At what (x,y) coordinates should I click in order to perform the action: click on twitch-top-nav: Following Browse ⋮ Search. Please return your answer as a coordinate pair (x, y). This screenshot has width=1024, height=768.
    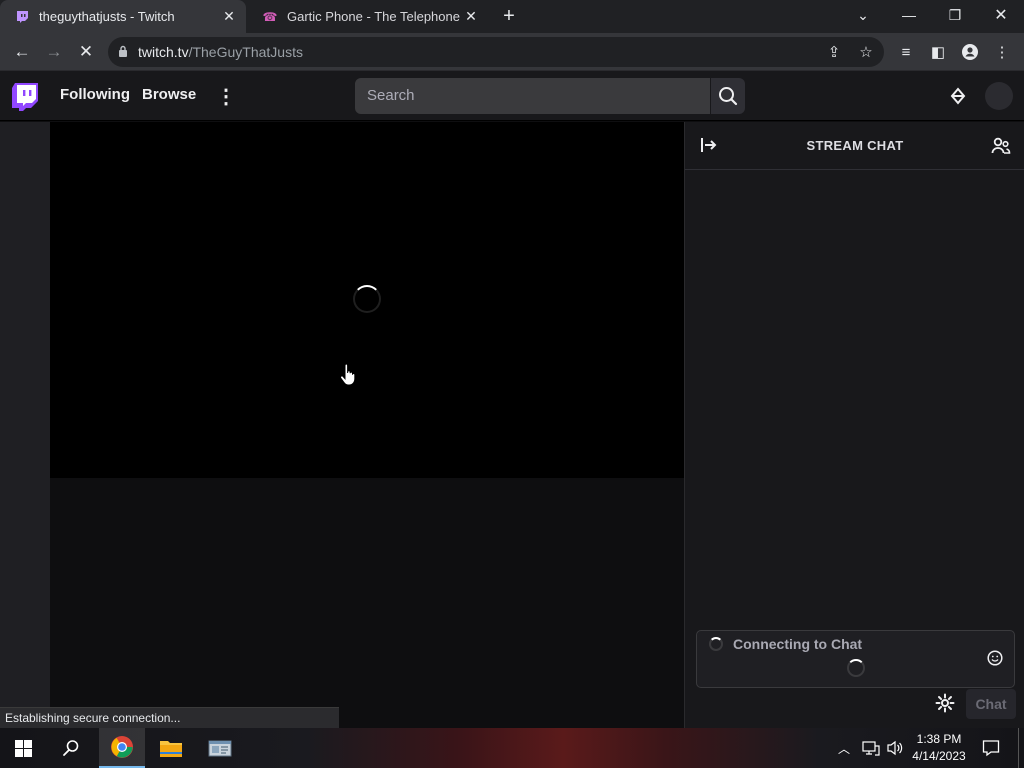
    Looking at the image, I should click on (512, 96).